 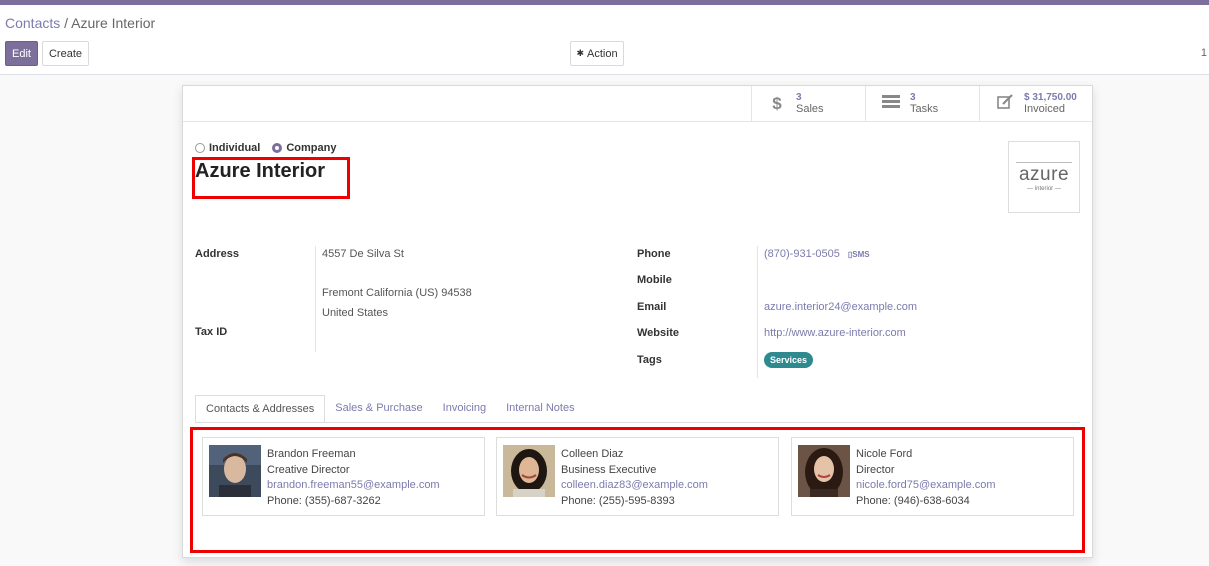 What do you see at coordinates (540, 409) in the screenshot?
I see `tab-internal-notes: Internal Notes` at bounding box center [540, 409].